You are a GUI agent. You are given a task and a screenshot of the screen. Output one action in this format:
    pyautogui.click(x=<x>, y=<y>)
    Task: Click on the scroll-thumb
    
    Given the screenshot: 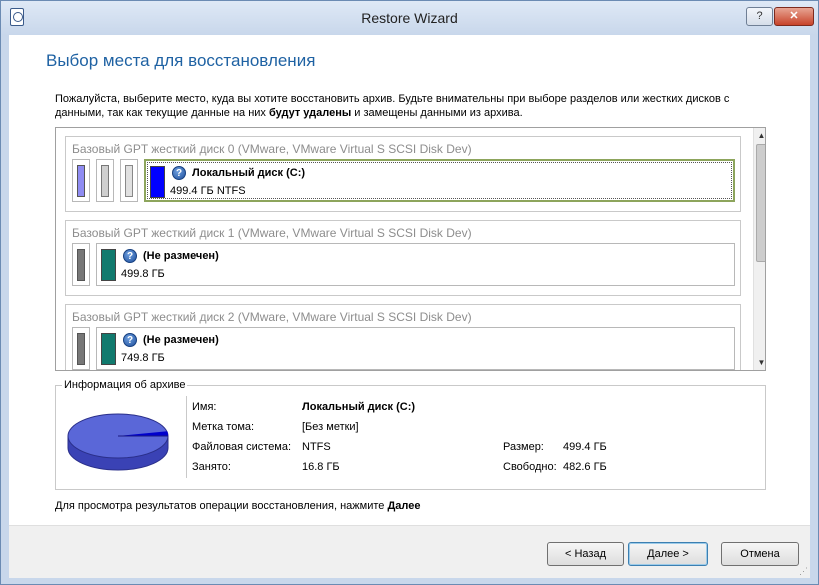 What is the action you would take?
    pyautogui.click(x=760, y=203)
    